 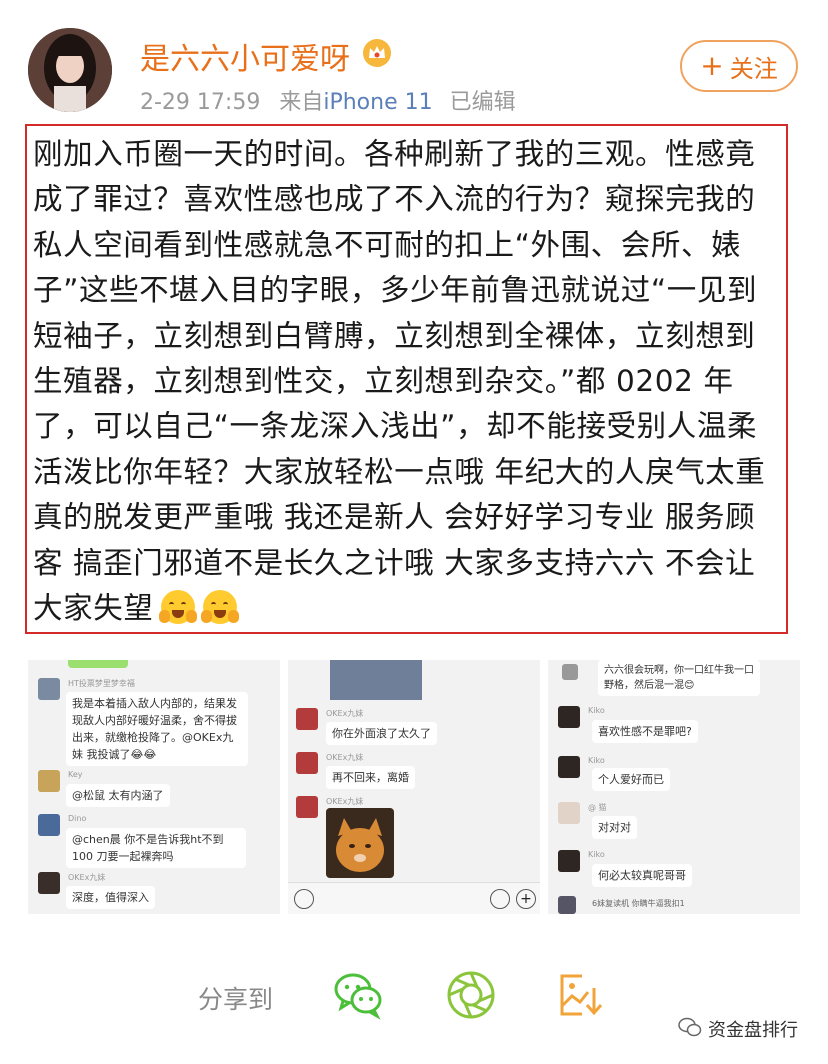 I want to click on chat-bubble: 深度，值得深入, so click(x=110, y=897).